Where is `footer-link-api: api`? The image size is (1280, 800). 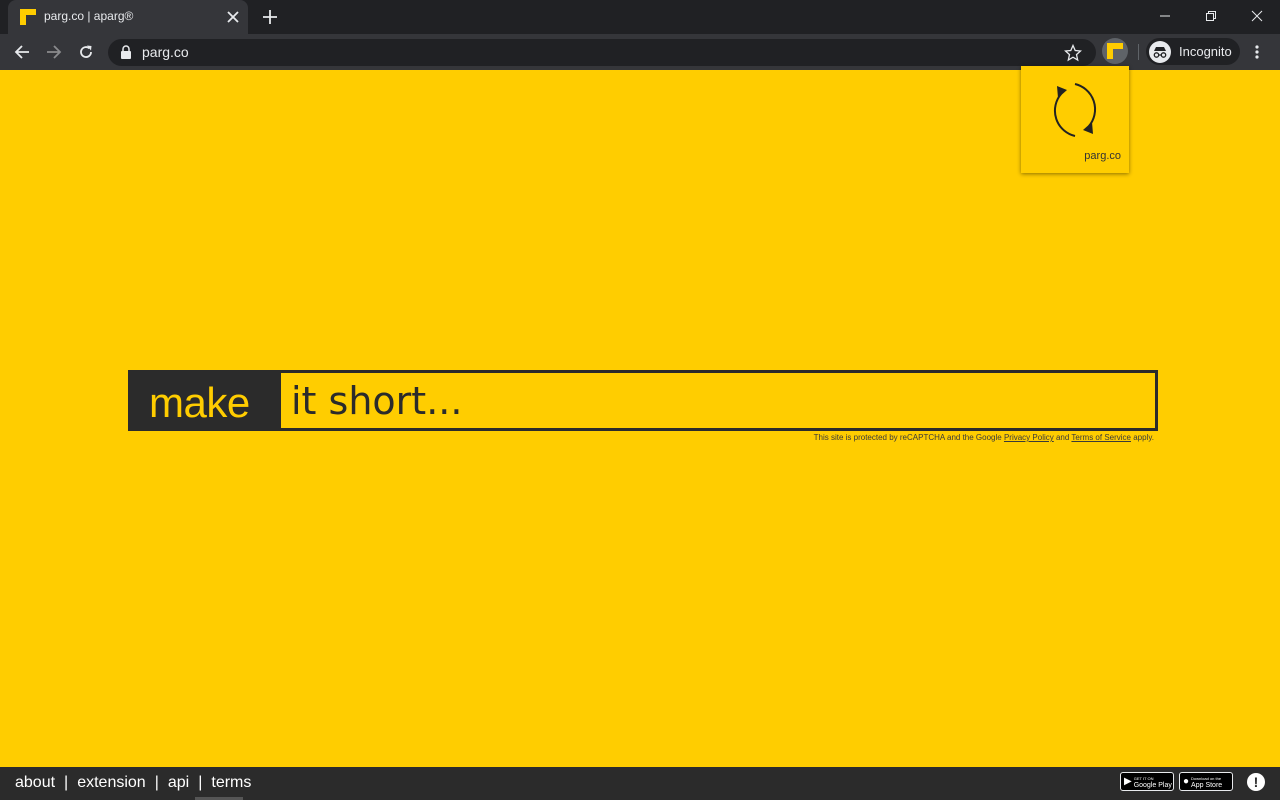
footer-link-api: api is located at coordinates (178, 783).